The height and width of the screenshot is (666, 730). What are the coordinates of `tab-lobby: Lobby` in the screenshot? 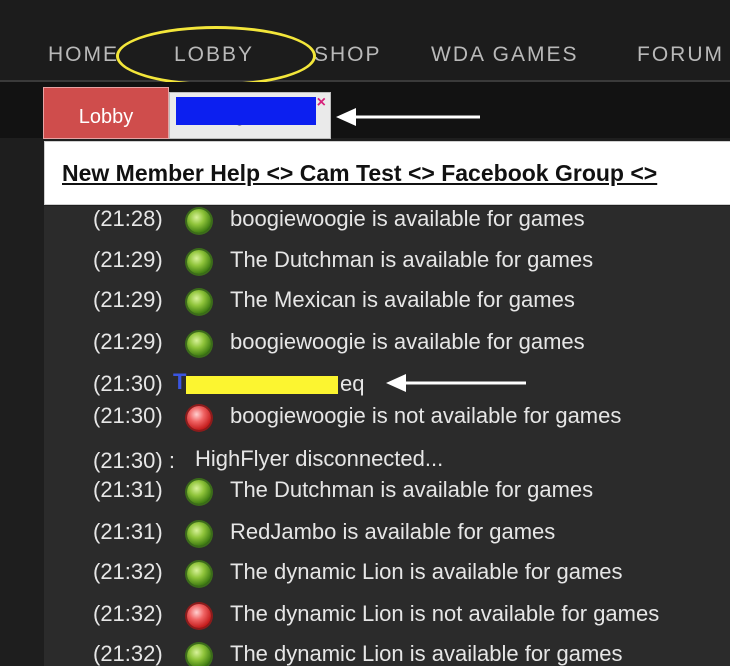 It's located at (106, 113).